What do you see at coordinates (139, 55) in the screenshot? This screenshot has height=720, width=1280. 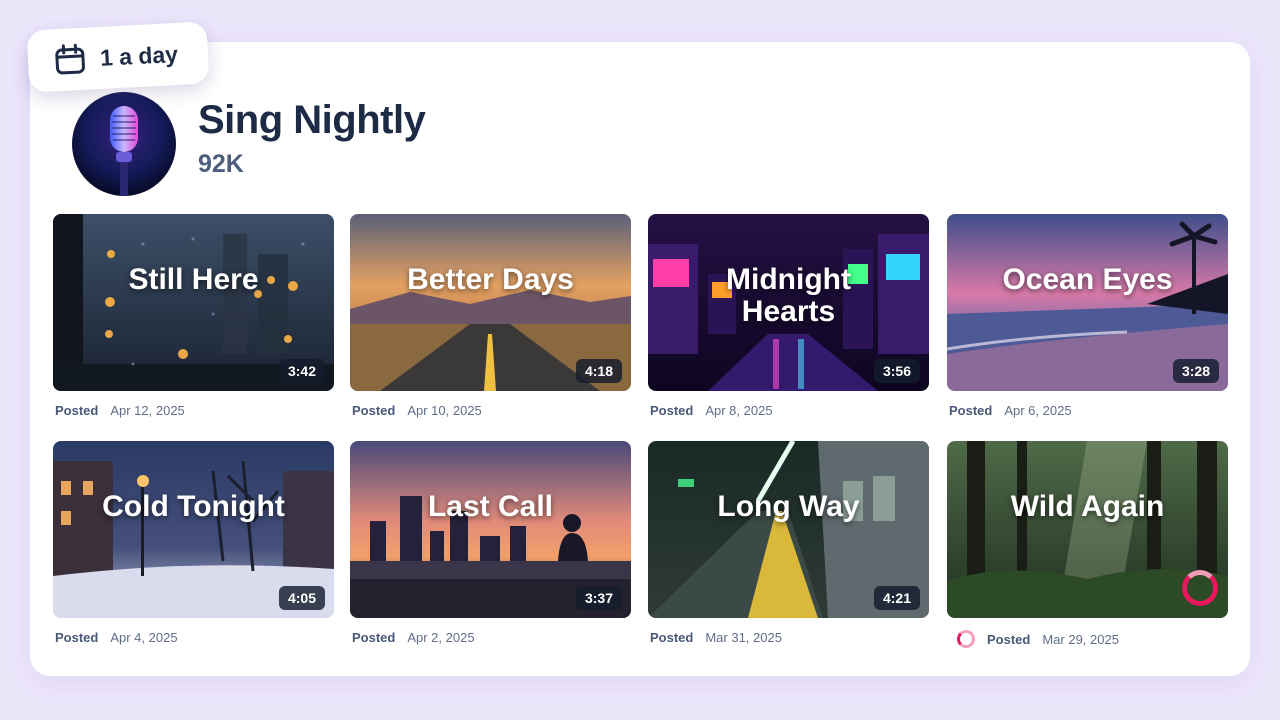 I see `upload-frequency-label: 1 a day` at bounding box center [139, 55].